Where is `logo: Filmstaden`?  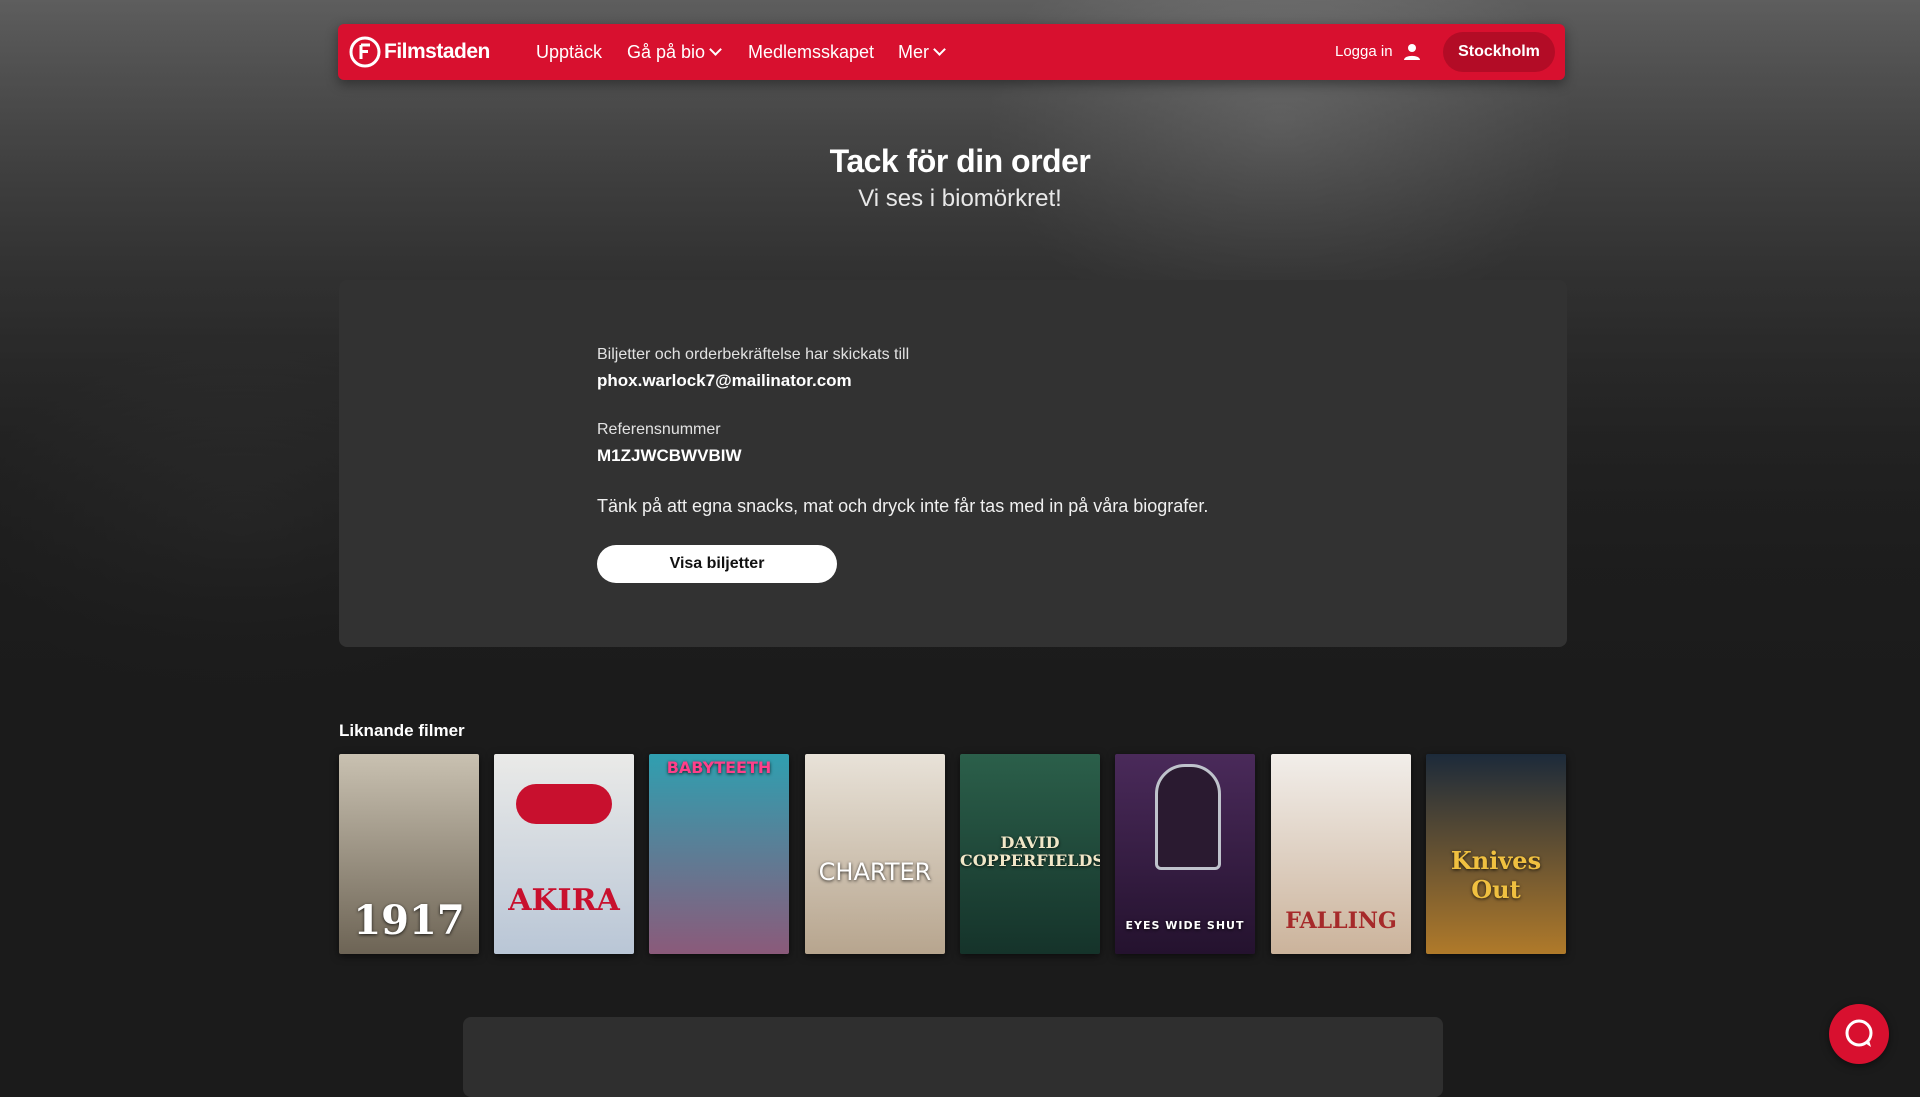 logo: Filmstaden is located at coordinates (419, 52).